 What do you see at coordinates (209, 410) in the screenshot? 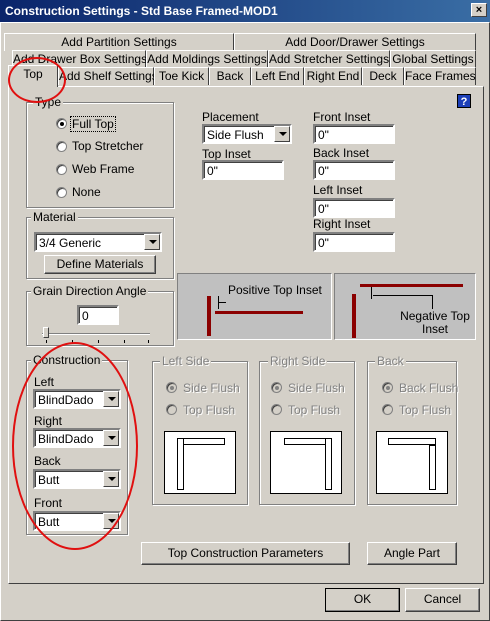
I see `left-top-flush-label: Top Flush` at bounding box center [209, 410].